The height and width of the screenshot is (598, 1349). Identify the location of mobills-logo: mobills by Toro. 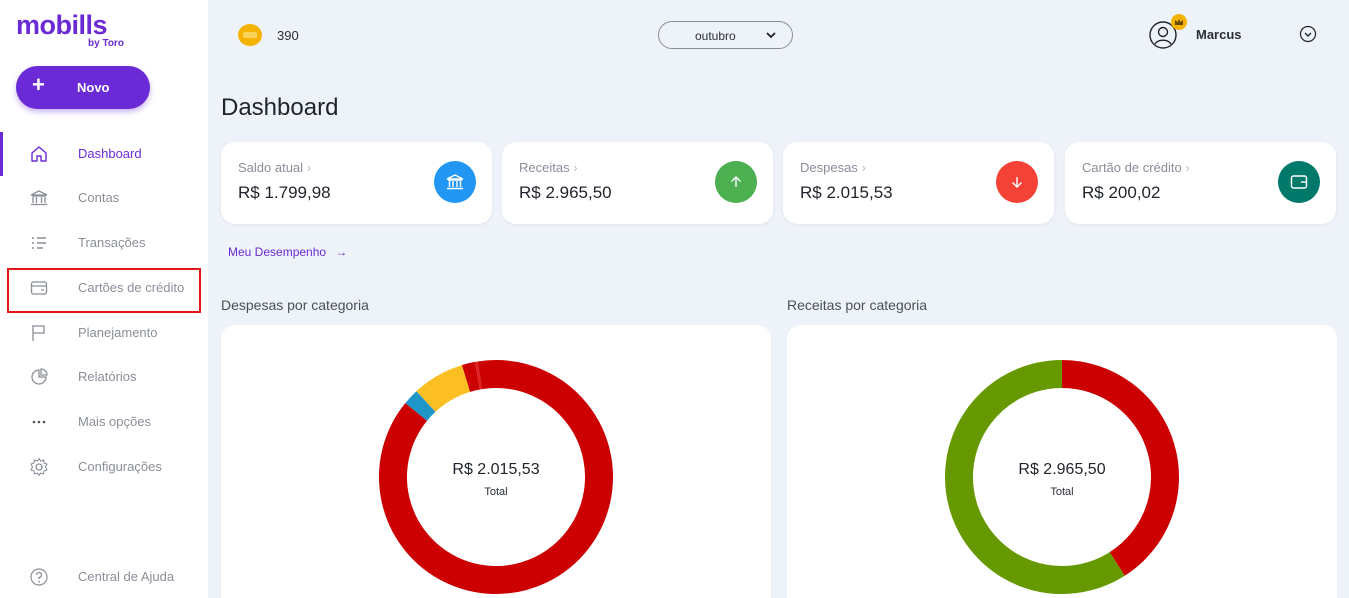
(76, 30).